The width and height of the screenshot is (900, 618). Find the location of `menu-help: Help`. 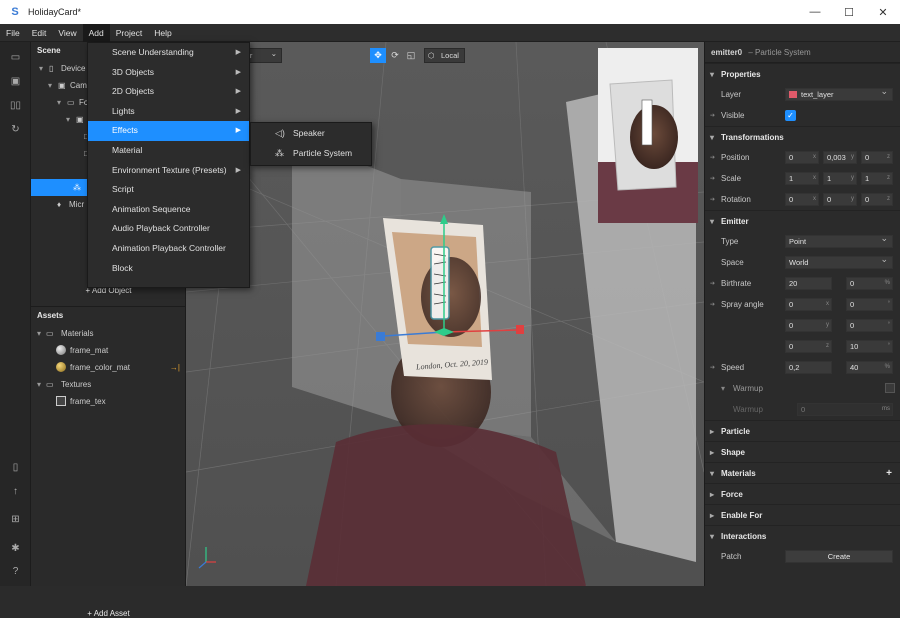

menu-help: Help is located at coordinates (162, 33).